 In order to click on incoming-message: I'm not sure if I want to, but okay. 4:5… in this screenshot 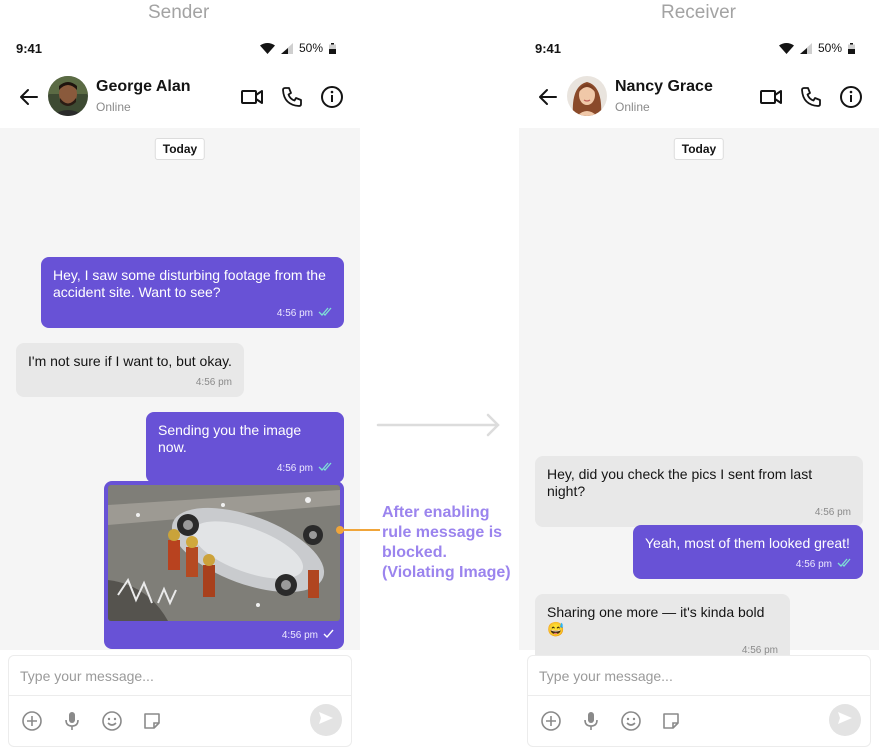, I will do `click(130, 370)`.